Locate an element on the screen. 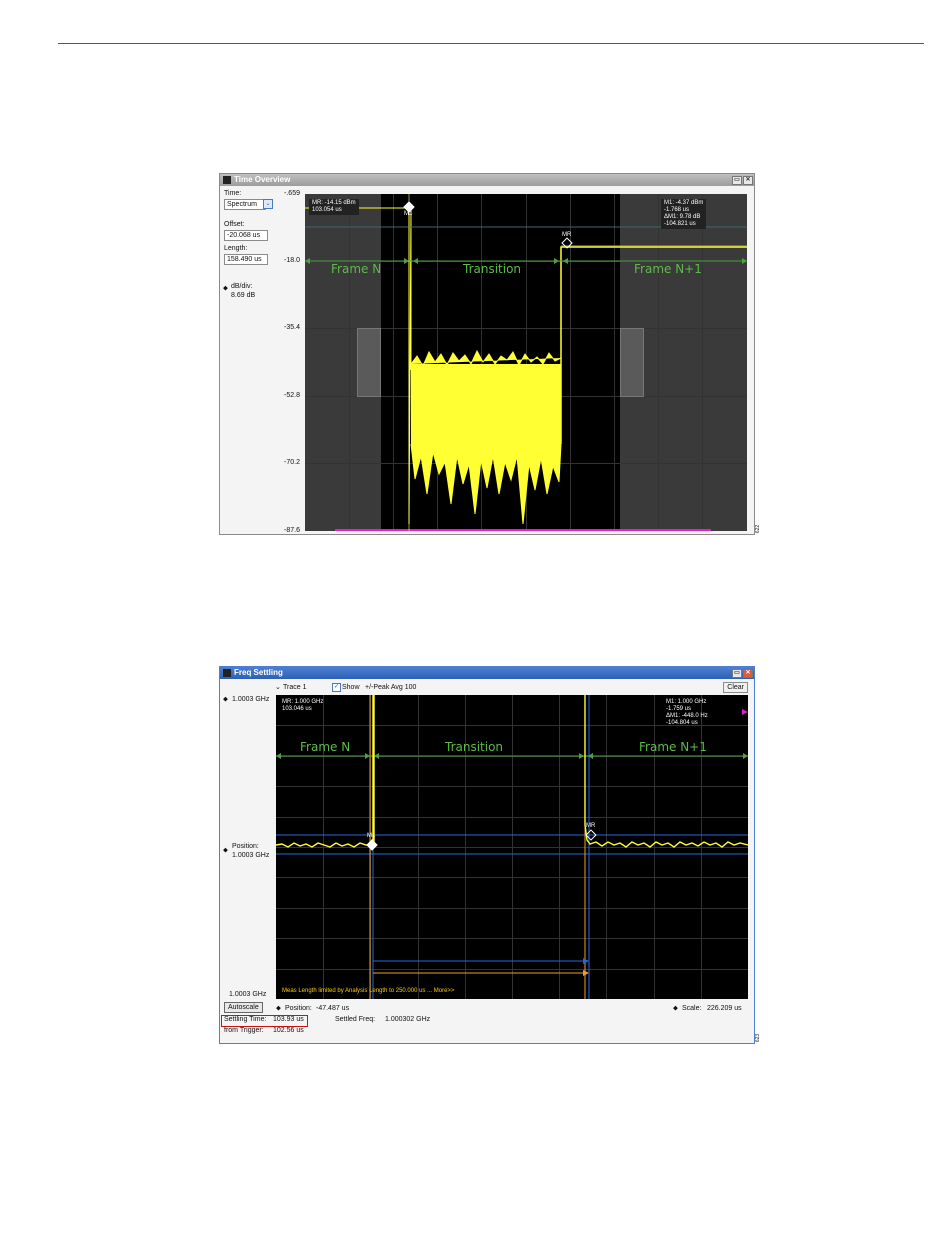 The width and height of the screenshot is (950, 1248). y-tick: -.659 is located at coordinates (292, 193).